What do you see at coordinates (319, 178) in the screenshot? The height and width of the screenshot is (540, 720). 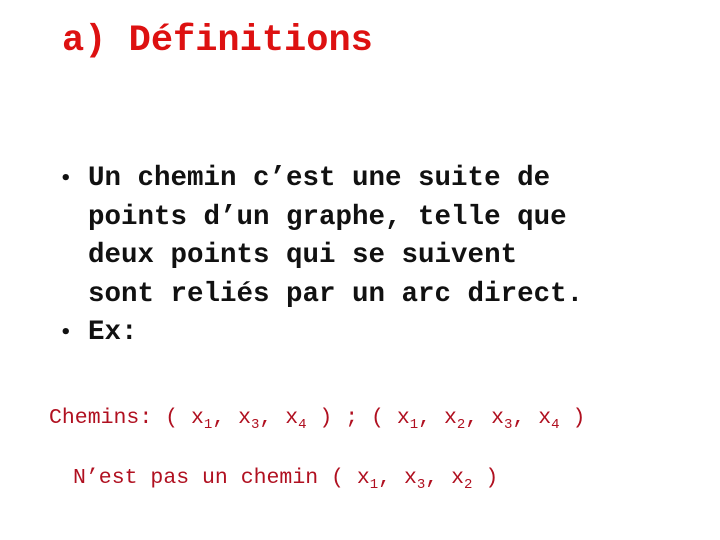 I see `bullet-line: Un chemin c’est une suite de` at bounding box center [319, 178].